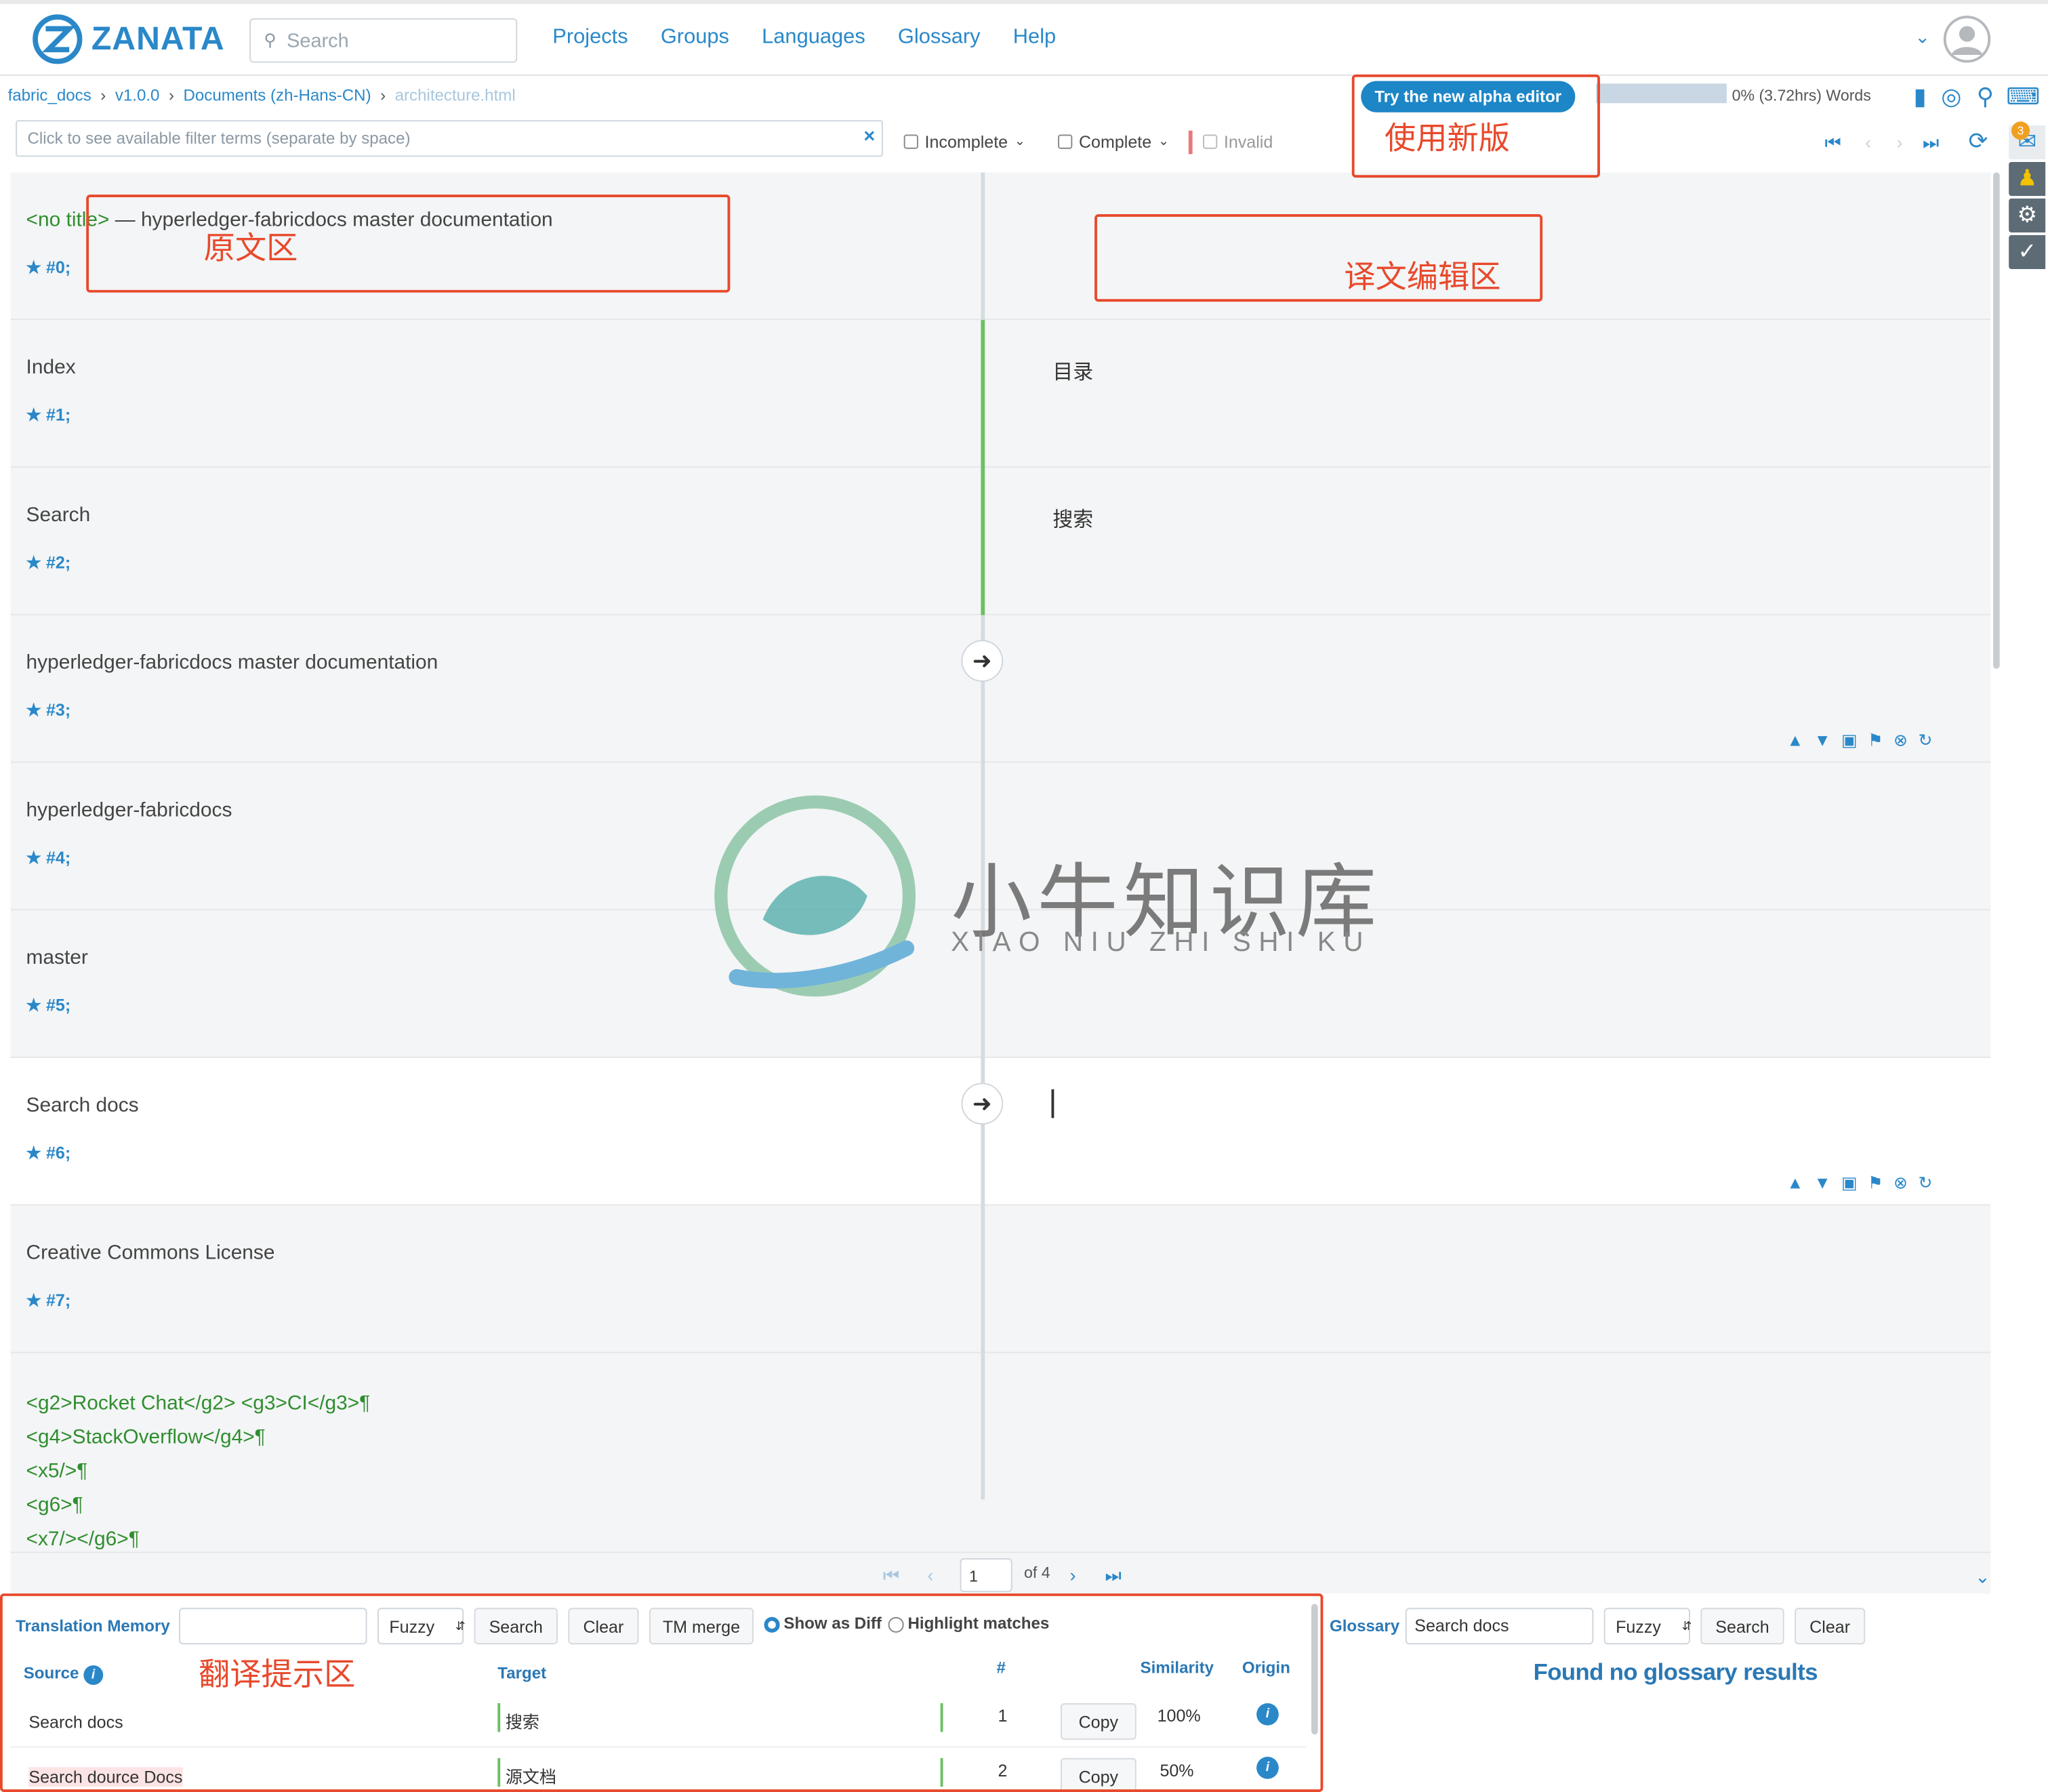  What do you see at coordinates (2027, 252) in the screenshot?
I see `check-icon: ✓` at bounding box center [2027, 252].